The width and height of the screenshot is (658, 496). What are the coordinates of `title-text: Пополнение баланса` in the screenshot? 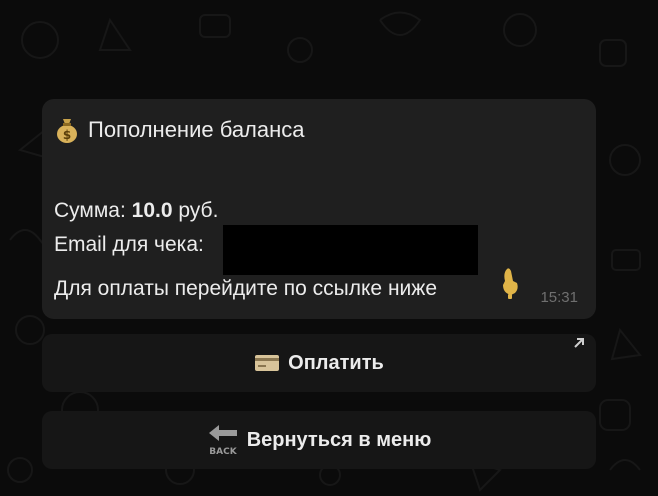 It's located at (196, 129).